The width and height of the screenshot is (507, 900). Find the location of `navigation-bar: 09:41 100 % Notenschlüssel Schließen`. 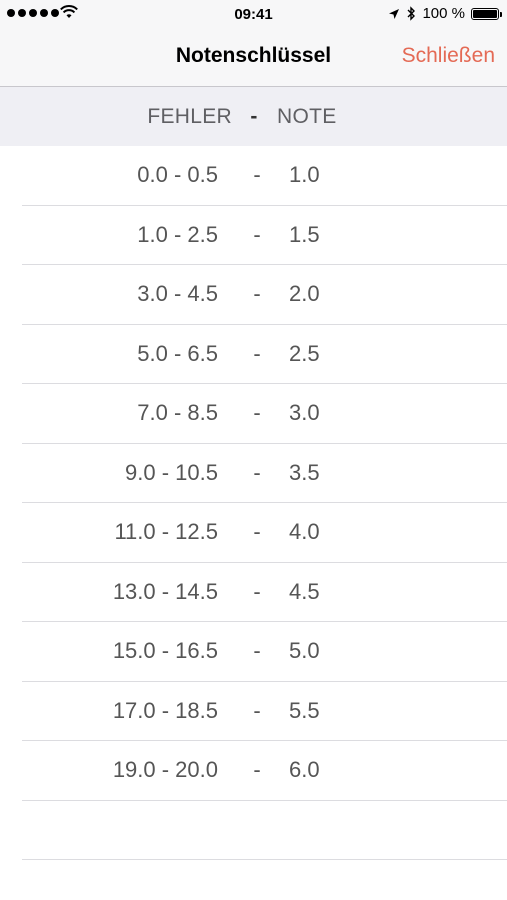

navigation-bar: 09:41 100 % Notenschlüssel Schließen is located at coordinates (253, 43).